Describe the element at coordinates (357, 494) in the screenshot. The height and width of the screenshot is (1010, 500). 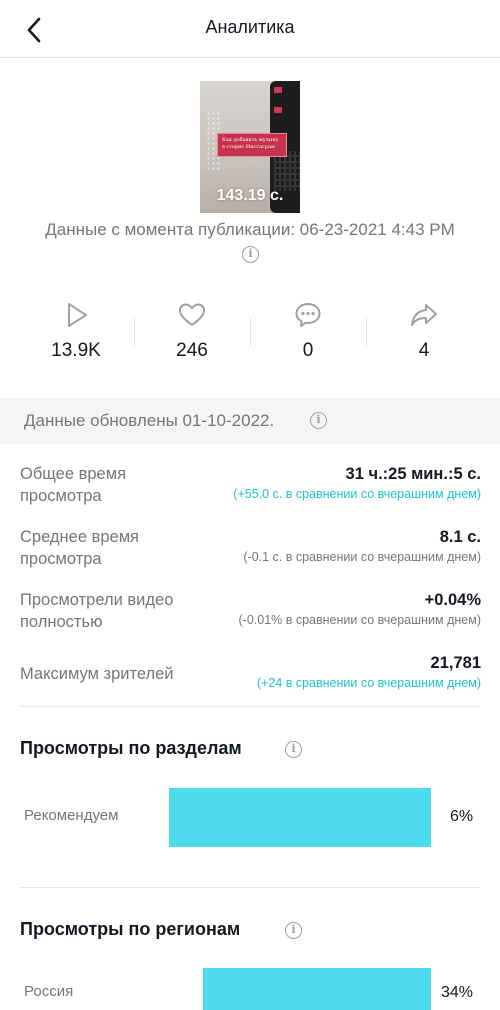
I see `metric-delta: (+55.0 с. в сравнении со вчерашним днем)` at that location.